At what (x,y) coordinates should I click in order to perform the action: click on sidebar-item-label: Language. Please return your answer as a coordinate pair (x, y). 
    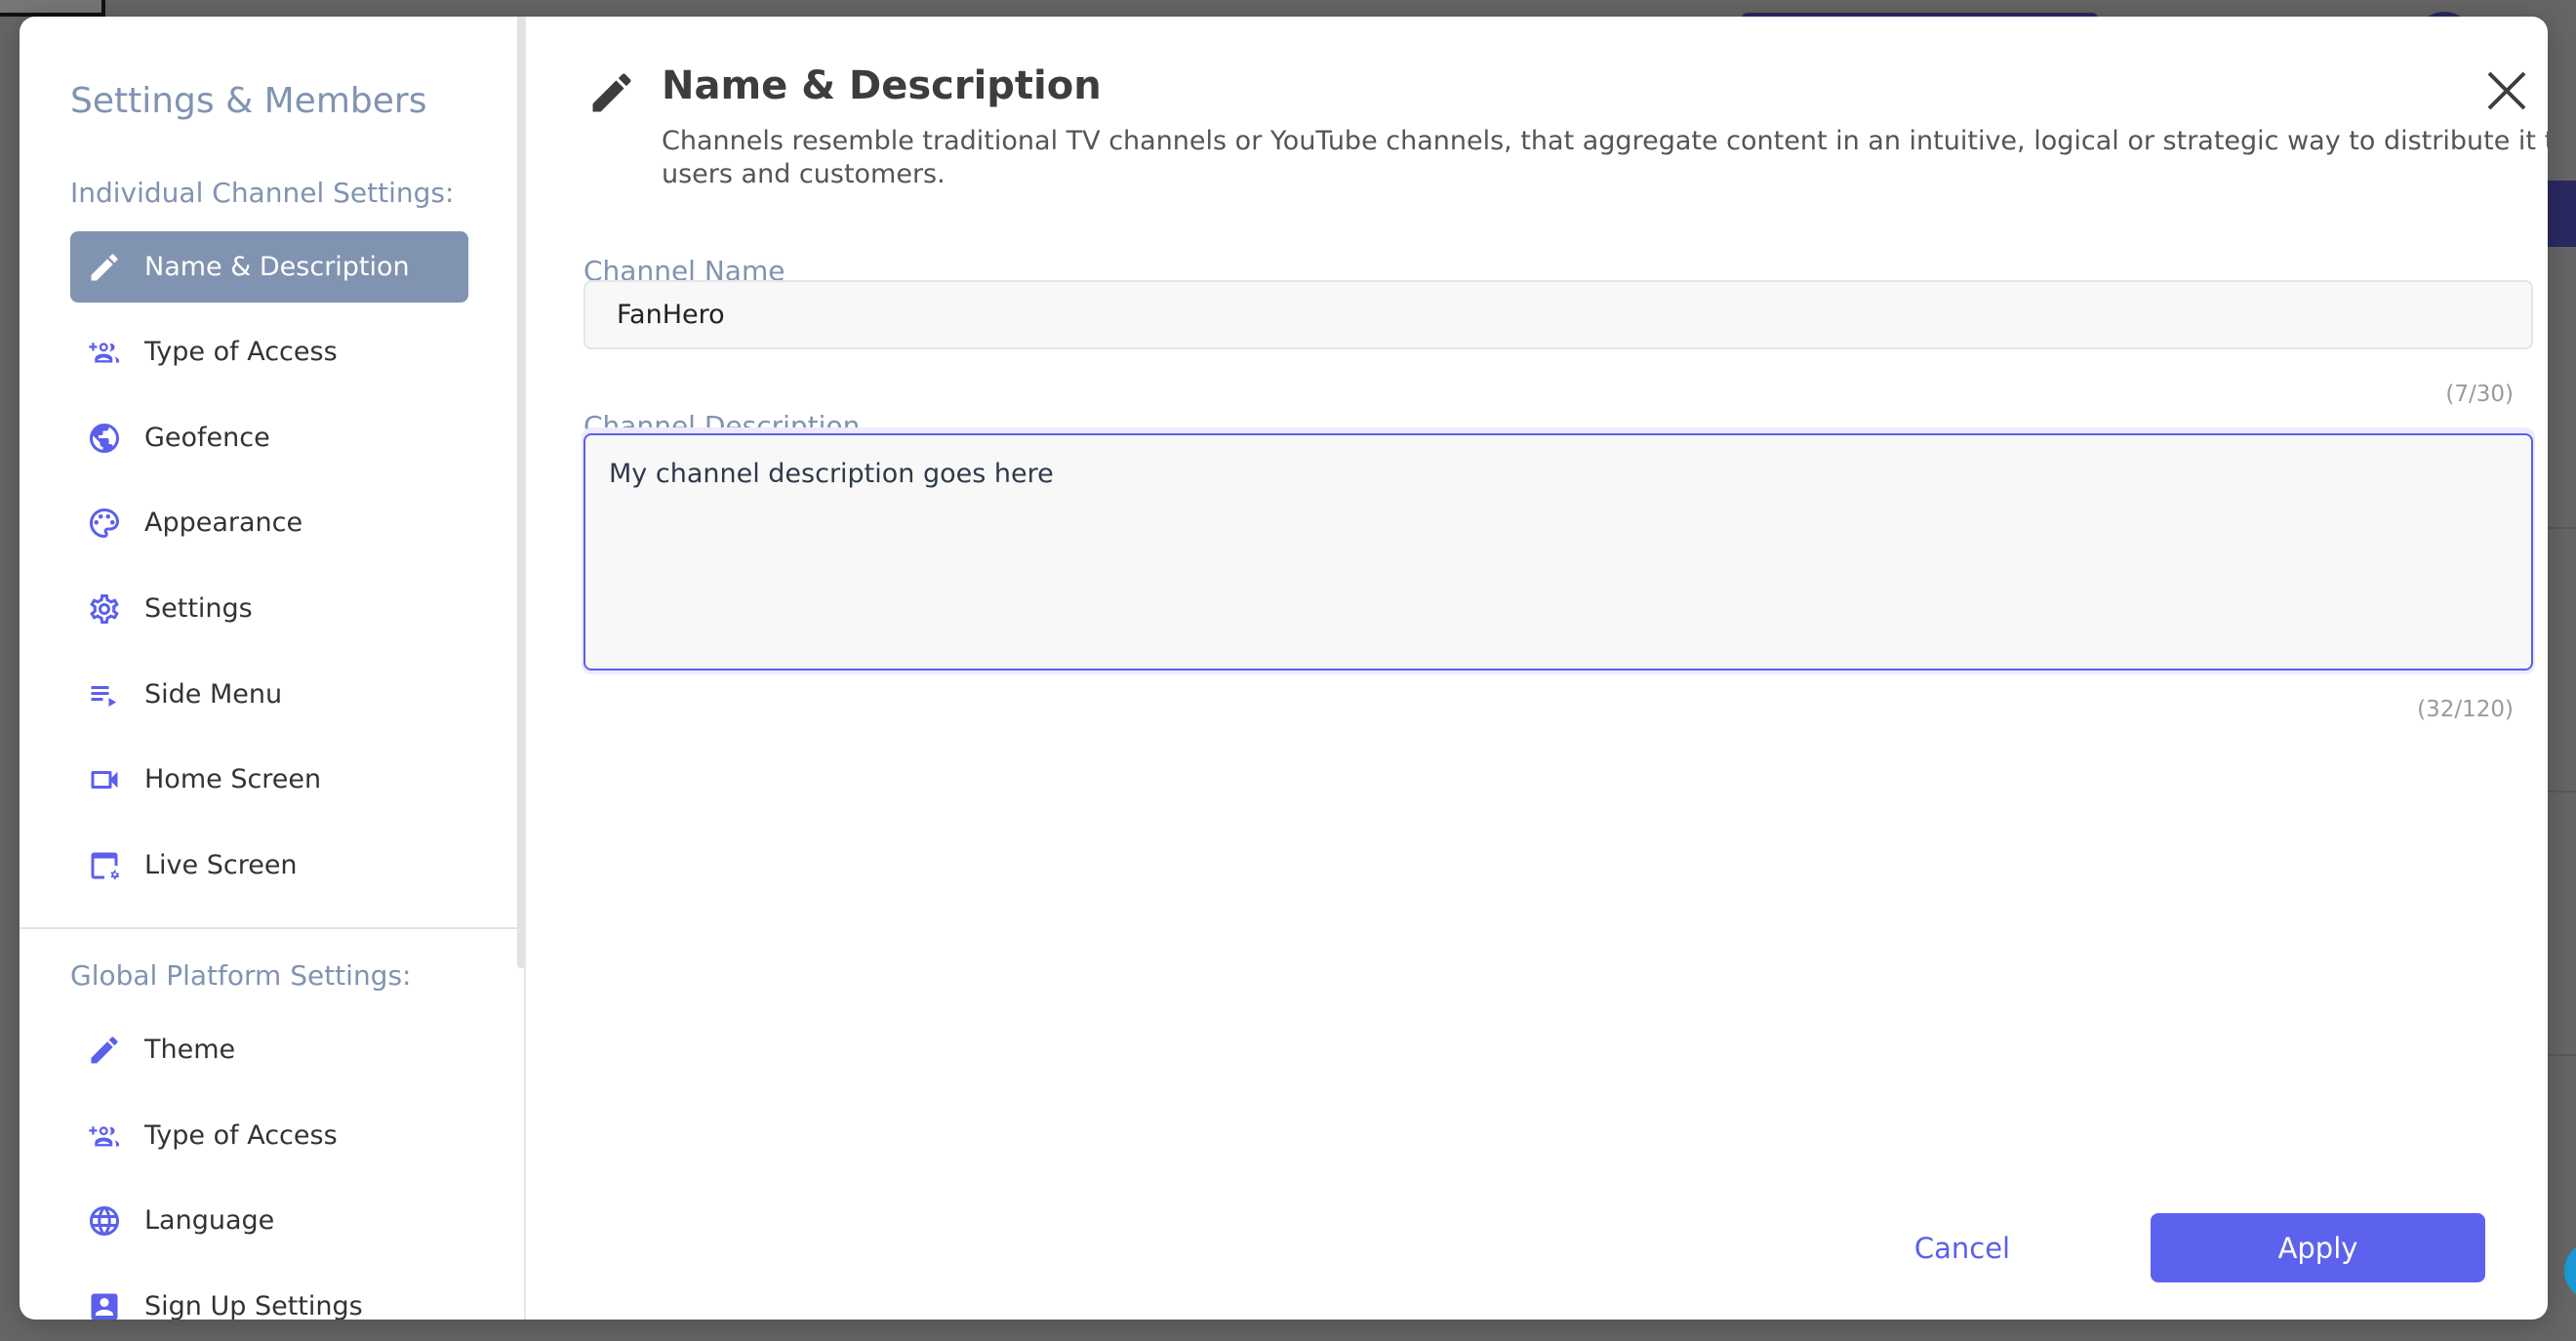
    Looking at the image, I should click on (209, 1220).